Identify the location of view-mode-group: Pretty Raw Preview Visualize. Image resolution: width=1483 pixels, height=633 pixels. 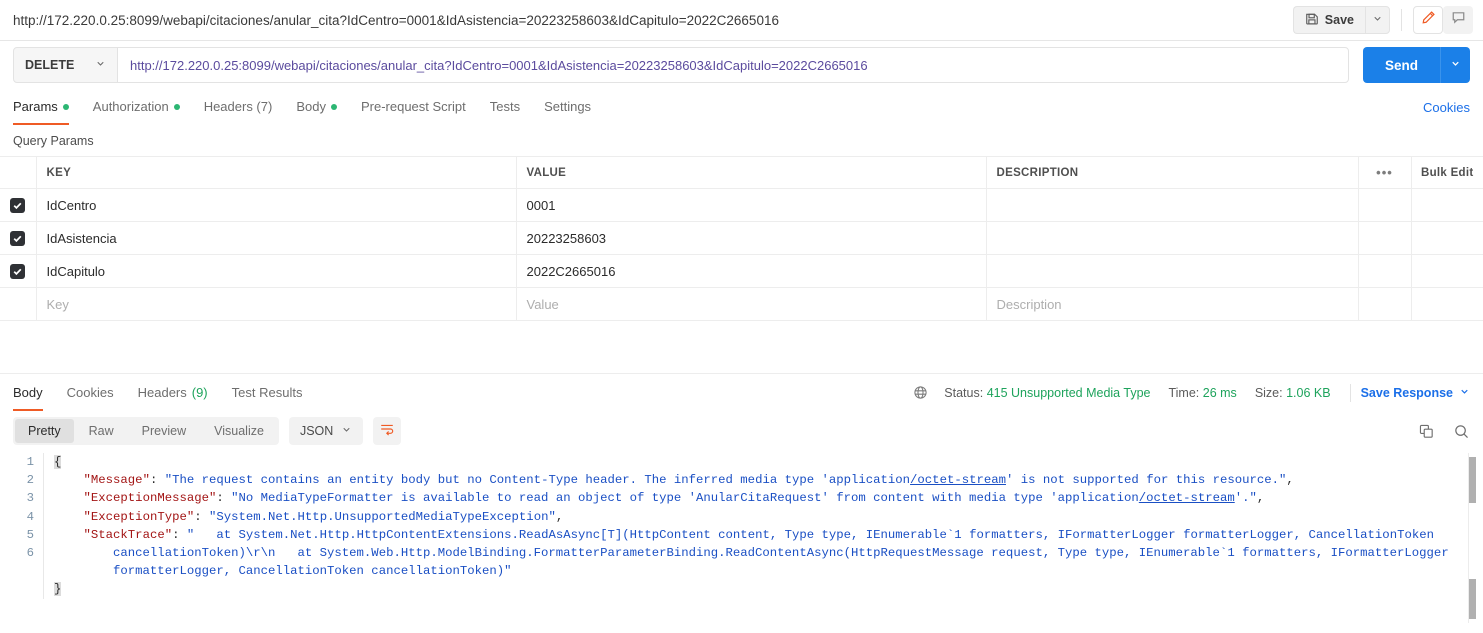
(146, 431).